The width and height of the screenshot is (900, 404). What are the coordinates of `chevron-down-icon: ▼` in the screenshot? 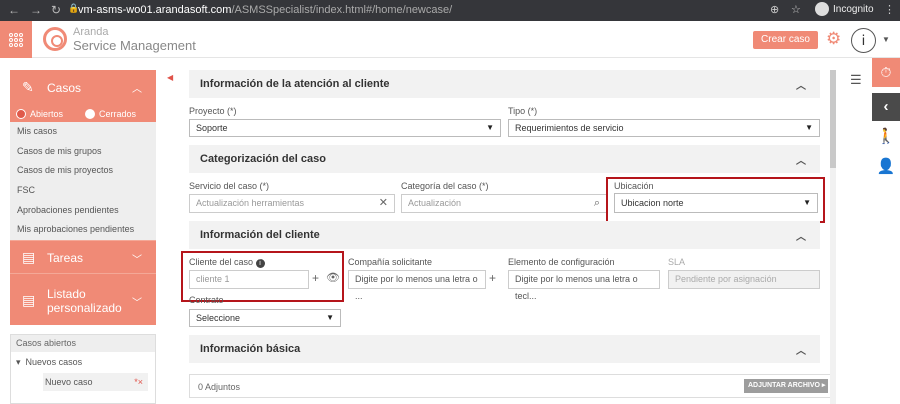 It's located at (886, 39).